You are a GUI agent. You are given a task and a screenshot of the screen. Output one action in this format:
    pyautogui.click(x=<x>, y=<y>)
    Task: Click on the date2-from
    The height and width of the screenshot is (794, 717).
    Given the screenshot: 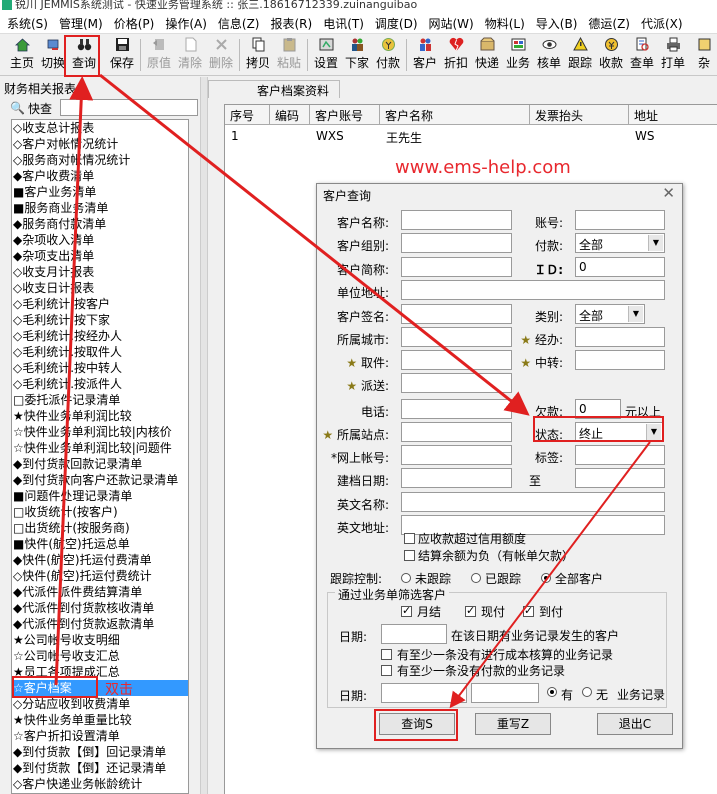 What is the action you would take?
    pyautogui.click(x=424, y=693)
    